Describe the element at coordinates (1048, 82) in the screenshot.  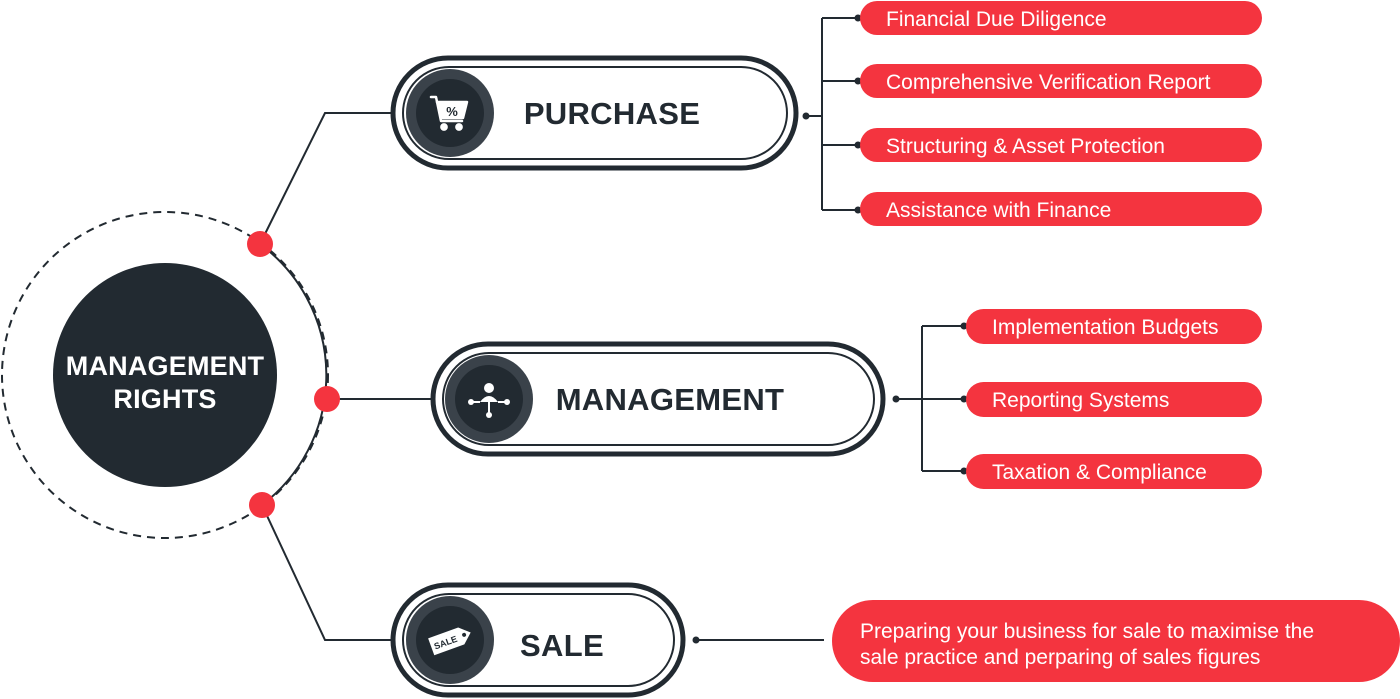
I see `purchase-item-label: Comprehensive Verification Report` at that location.